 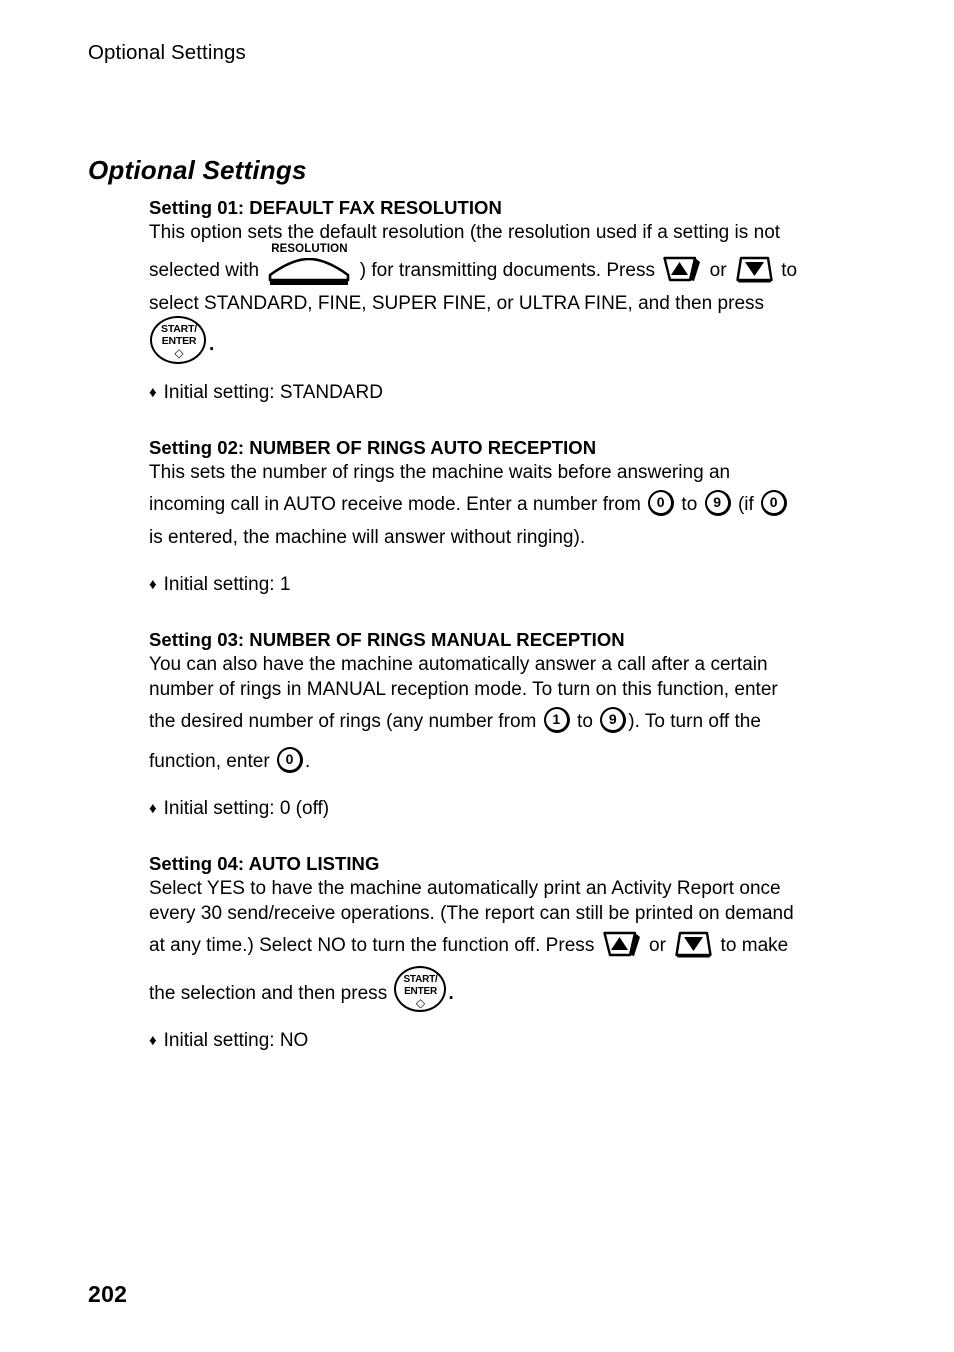 I want to click on initial-setting-line: ♦ Initial setting: STANDARD, so click(x=505, y=393).